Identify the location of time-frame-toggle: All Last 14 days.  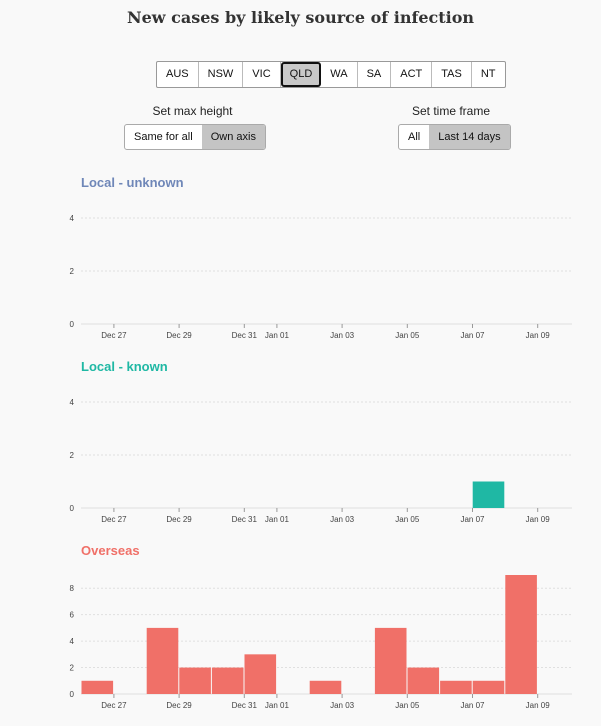
(454, 137).